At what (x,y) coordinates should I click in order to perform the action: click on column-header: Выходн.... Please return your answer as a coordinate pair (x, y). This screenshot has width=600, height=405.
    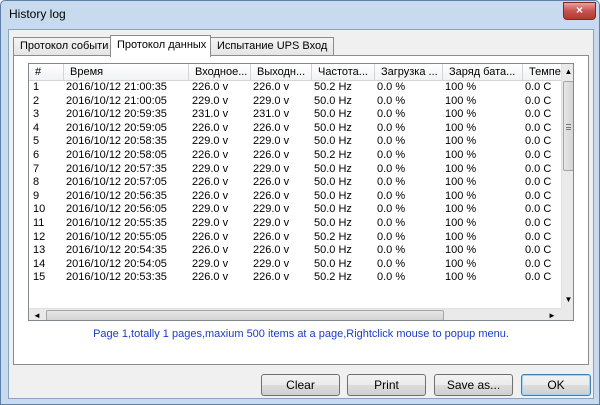
    Looking at the image, I should click on (281, 72).